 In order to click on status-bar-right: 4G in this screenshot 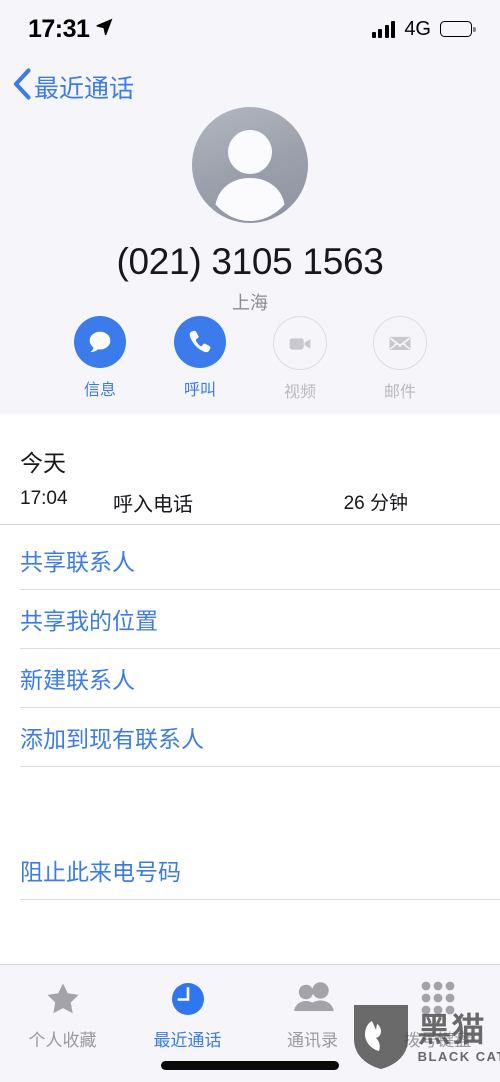, I will do `click(423, 29)`.